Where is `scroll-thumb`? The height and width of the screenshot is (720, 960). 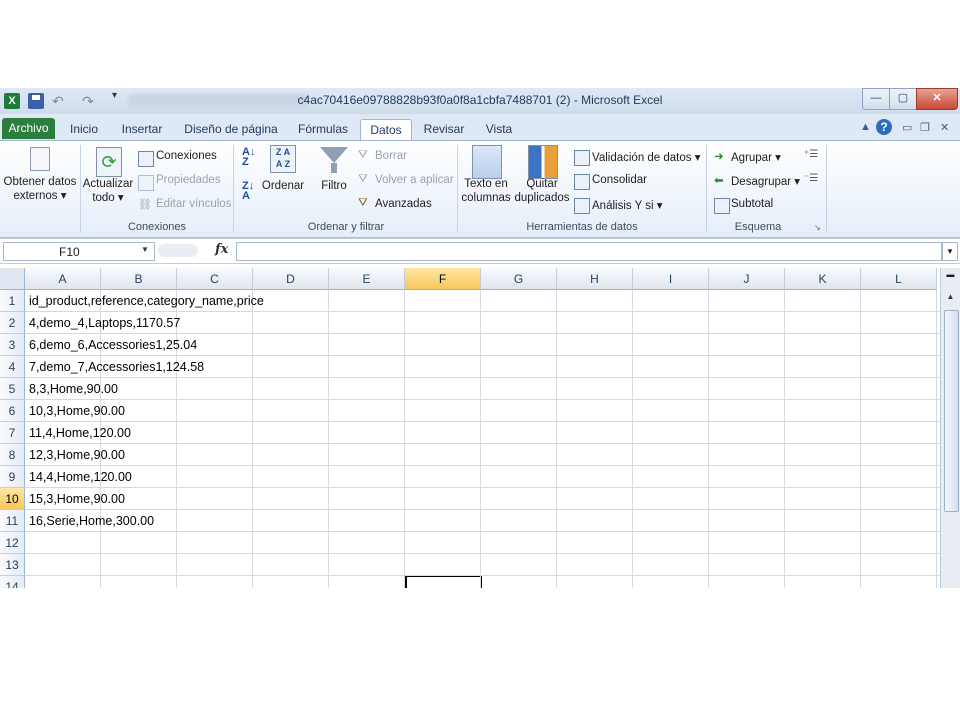 scroll-thumb is located at coordinates (951, 411).